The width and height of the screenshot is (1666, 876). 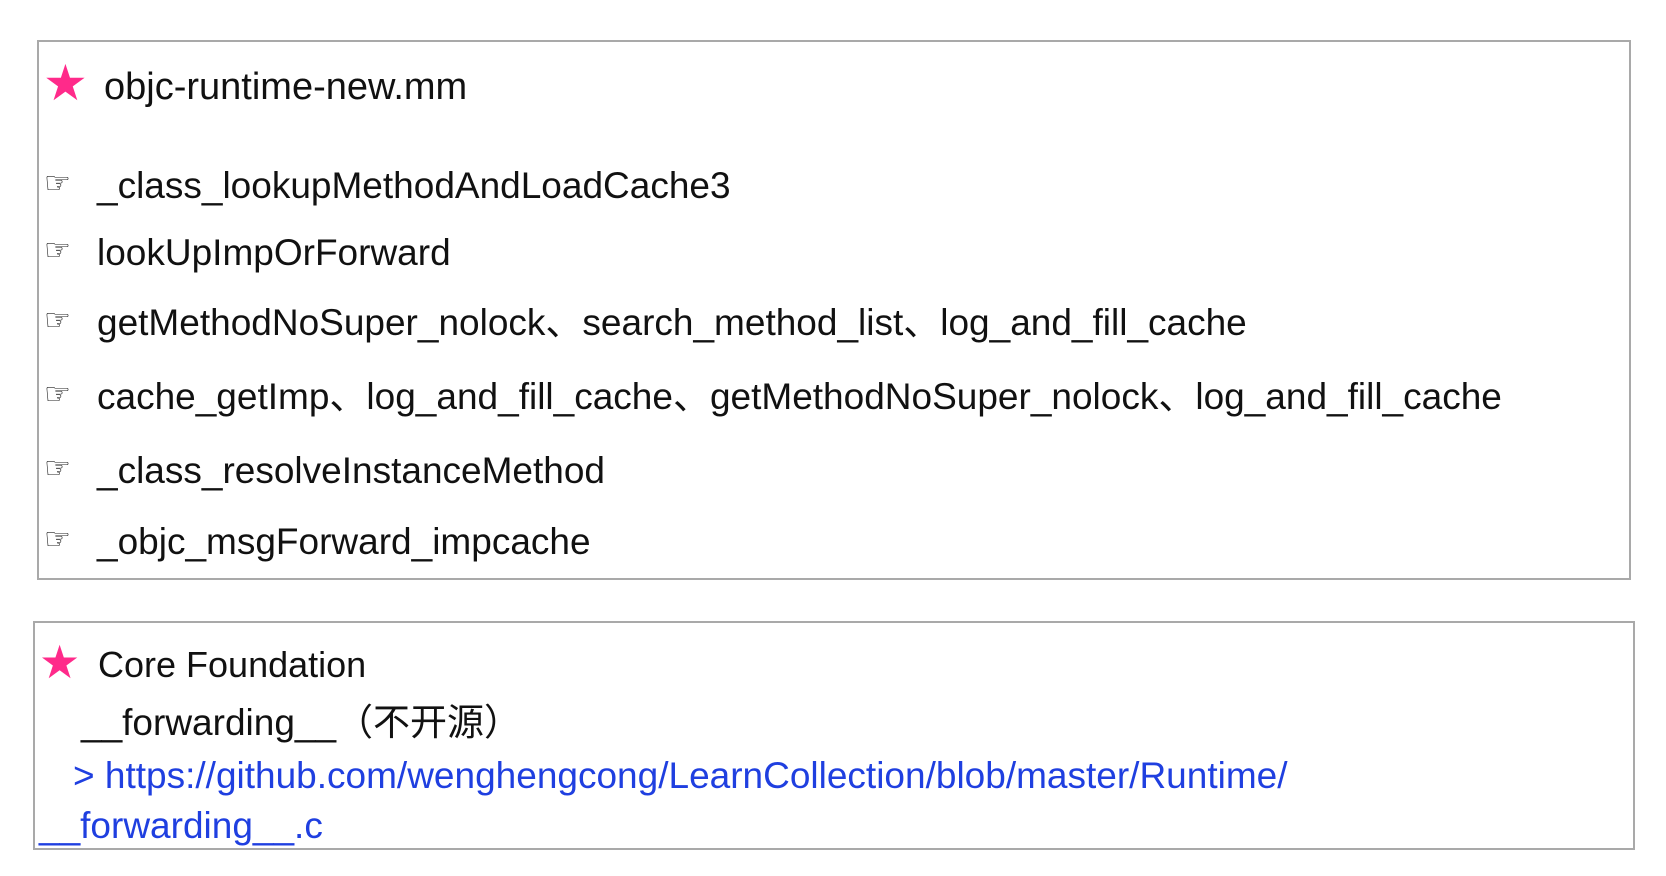 What do you see at coordinates (414, 185) in the screenshot?
I see `list-item: _class_lookupMethodAndLoadCache3` at bounding box center [414, 185].